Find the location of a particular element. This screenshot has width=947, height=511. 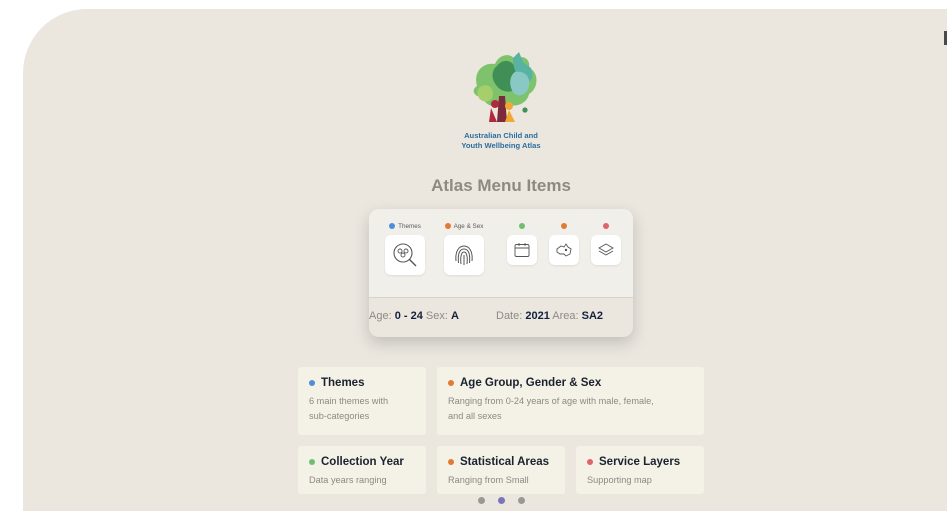

layers-dot is located at coordinates (606, 226).